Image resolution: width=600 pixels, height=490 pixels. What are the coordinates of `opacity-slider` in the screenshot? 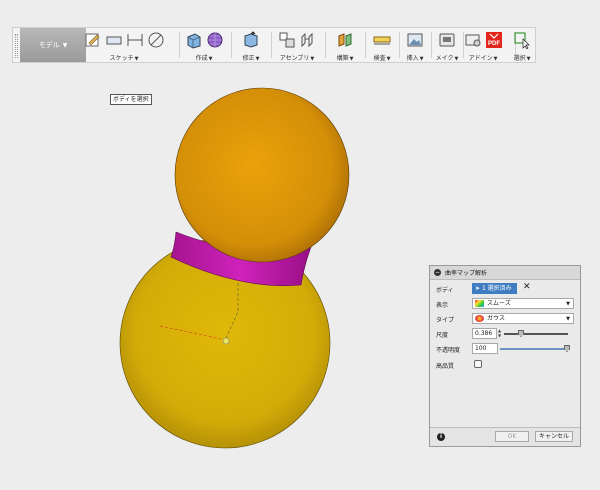 It's located at (535, 348).